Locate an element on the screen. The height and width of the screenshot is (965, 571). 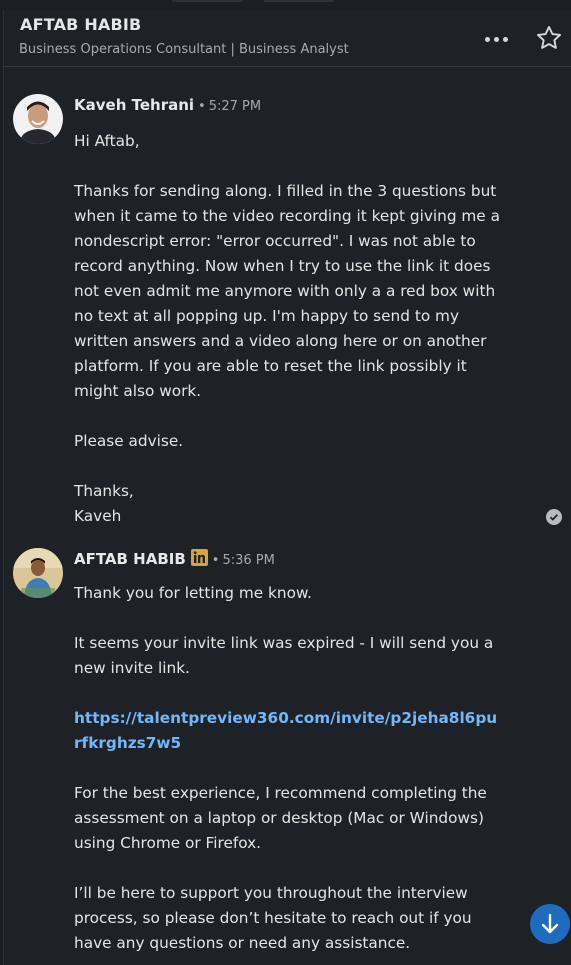
linkedin-premium-icon is located at coordinates (199, 557).